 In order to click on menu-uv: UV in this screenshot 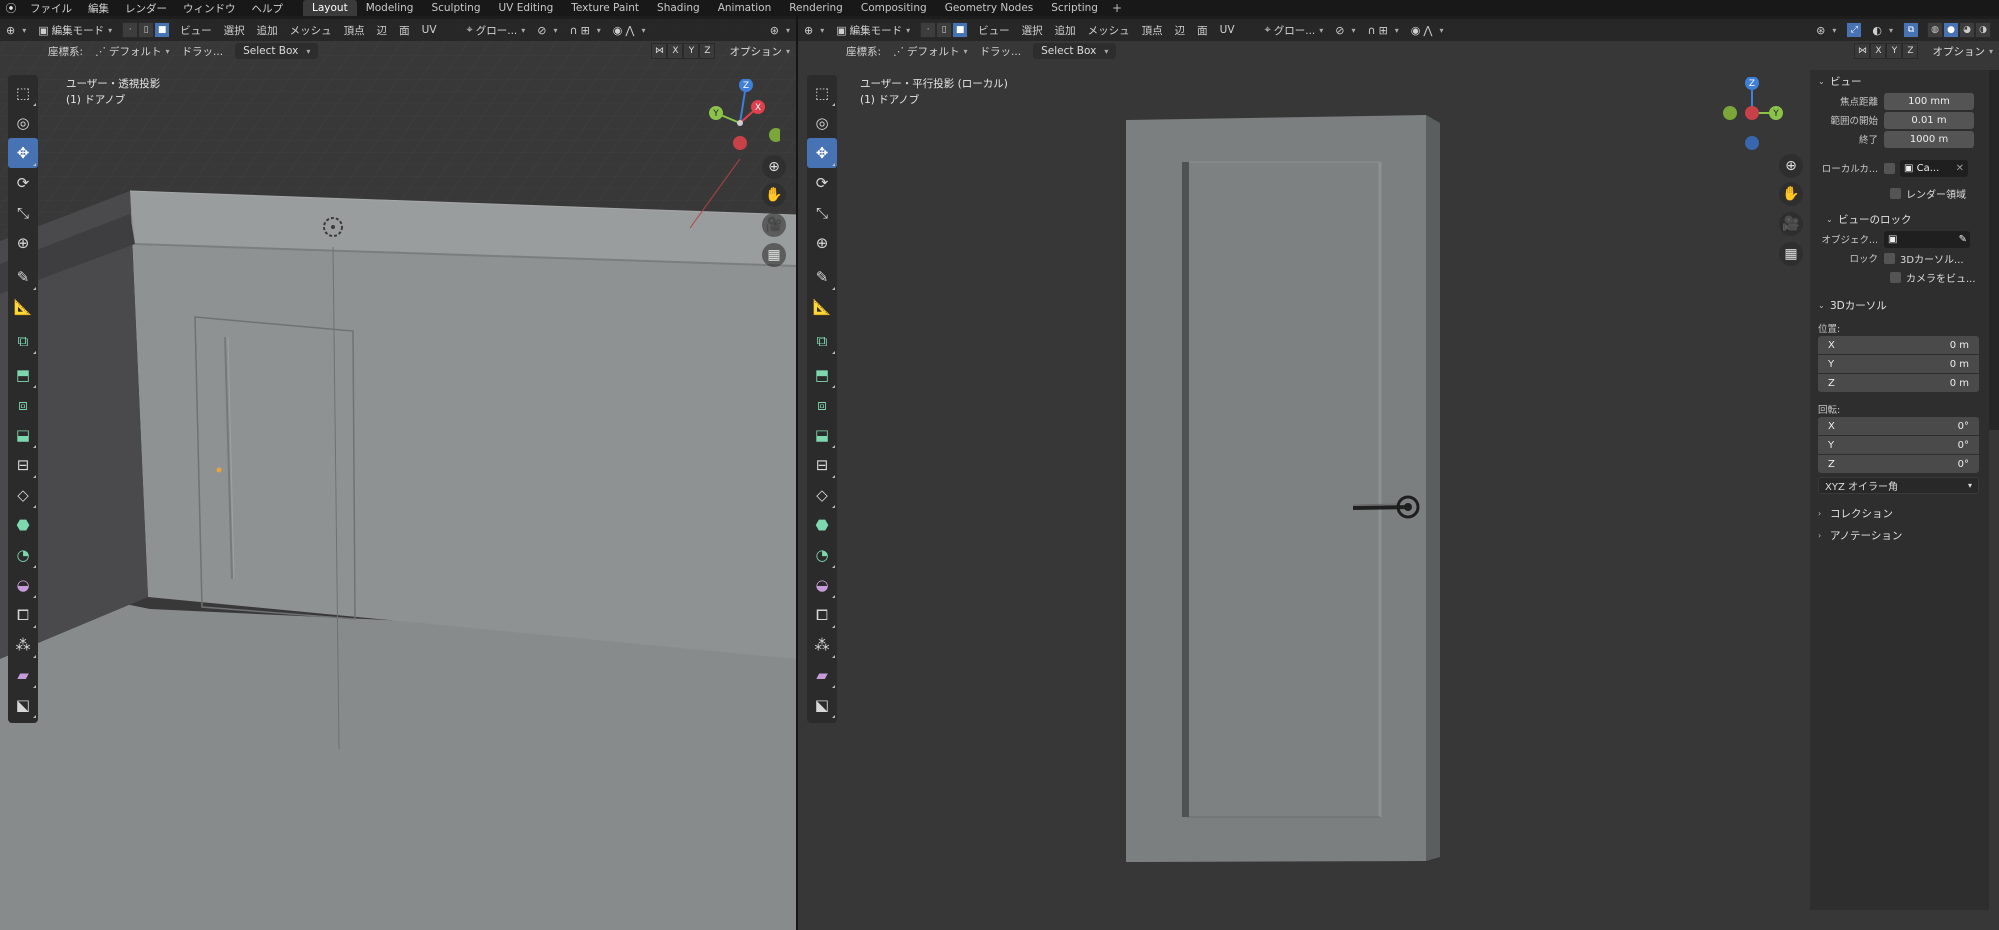, I will do `click(429, 30)`.